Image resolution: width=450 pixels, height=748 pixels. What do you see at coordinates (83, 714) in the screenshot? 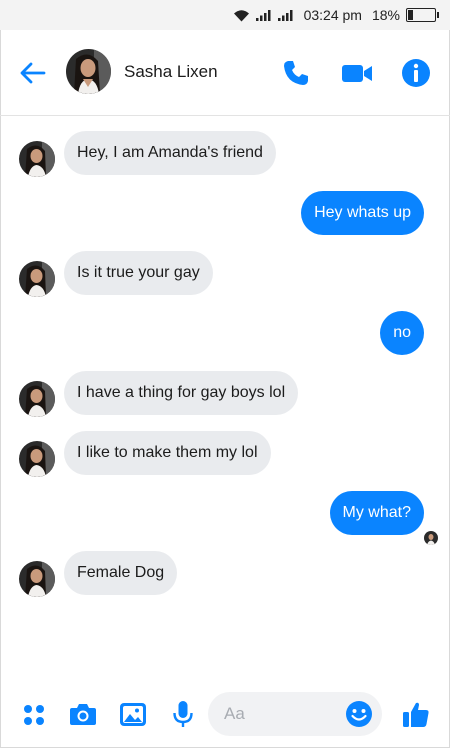
I see `camera-icon` at bounding box center [83, 714].